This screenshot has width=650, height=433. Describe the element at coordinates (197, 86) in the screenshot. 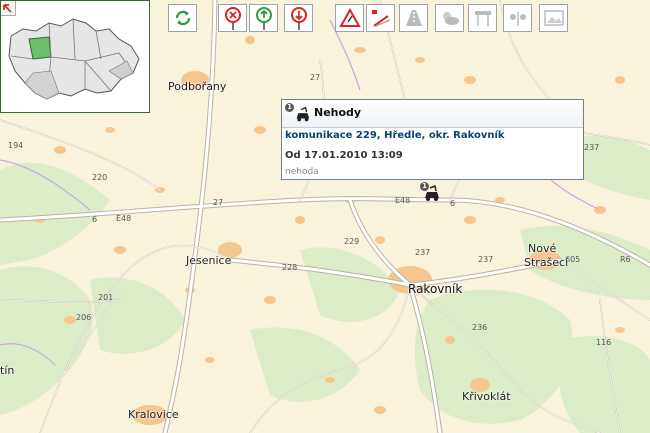

I see `town-label-podborany: Podbořany` at that location.